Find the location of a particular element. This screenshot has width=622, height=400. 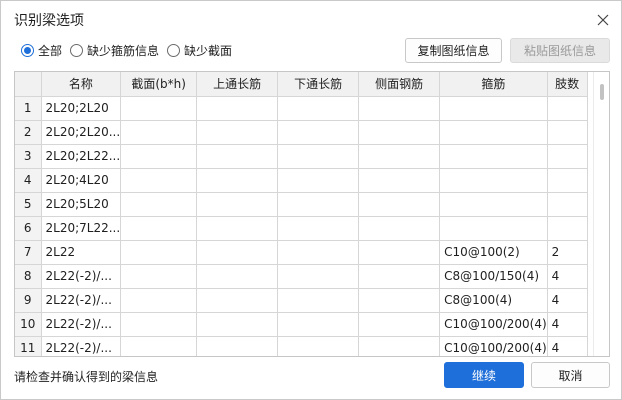

row-number: 11 is located at coordinates (28, 346).